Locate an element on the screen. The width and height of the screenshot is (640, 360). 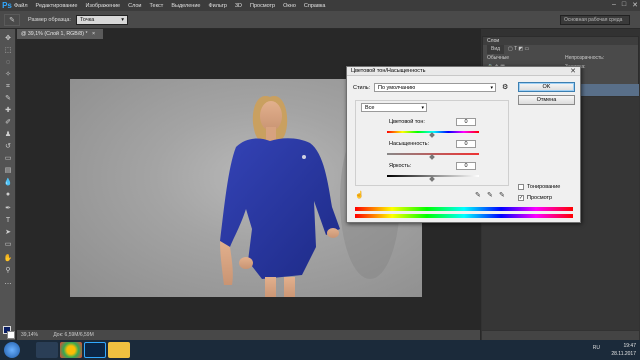
blend-mode-select: Обычные is located at coordinates (513, 58).